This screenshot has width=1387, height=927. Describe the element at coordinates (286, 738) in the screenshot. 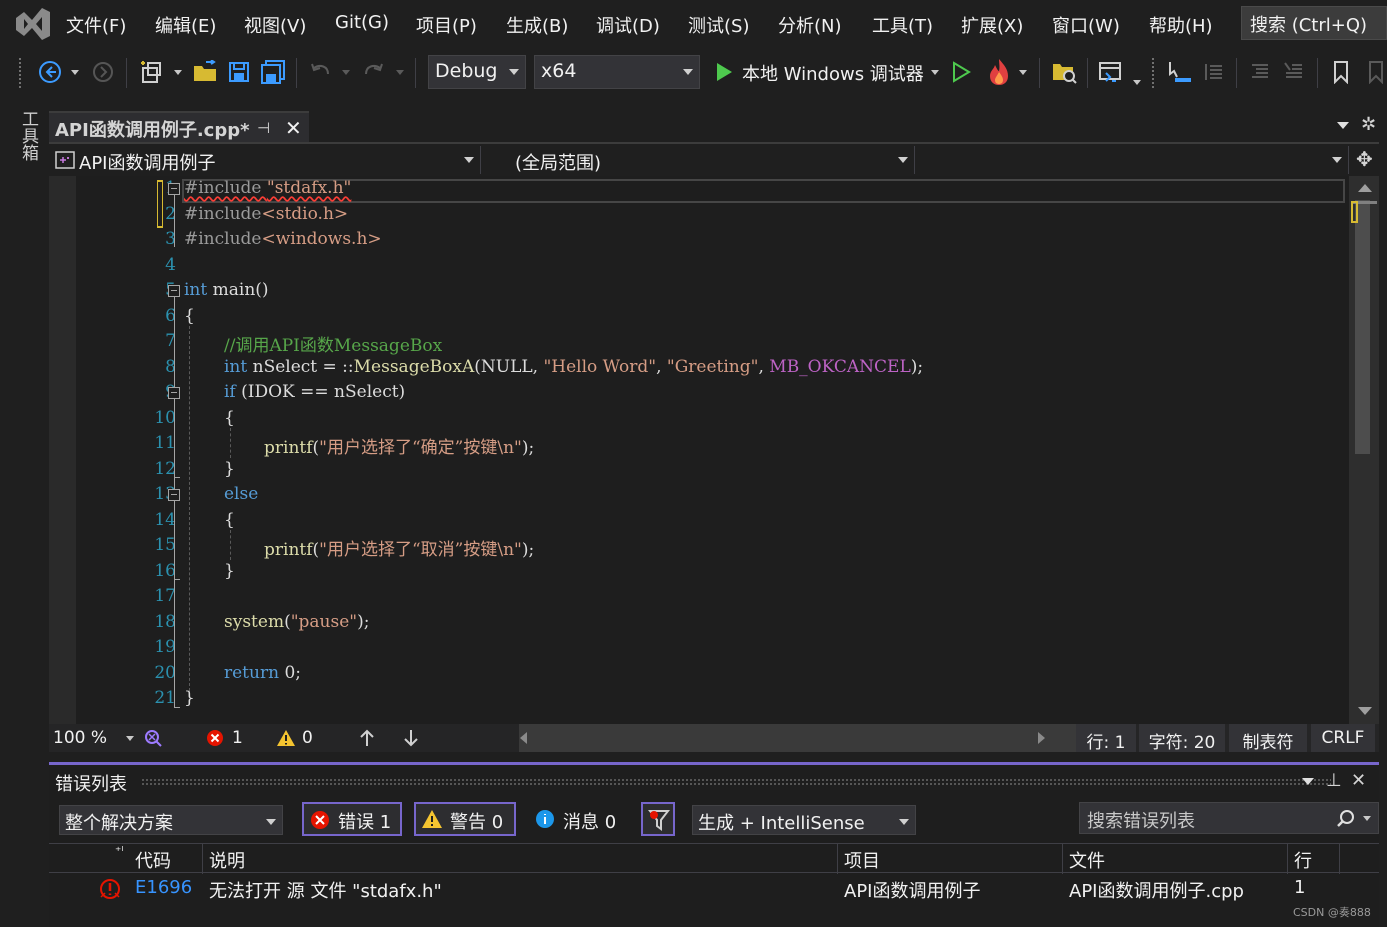

I see `warning-icon` at that location.